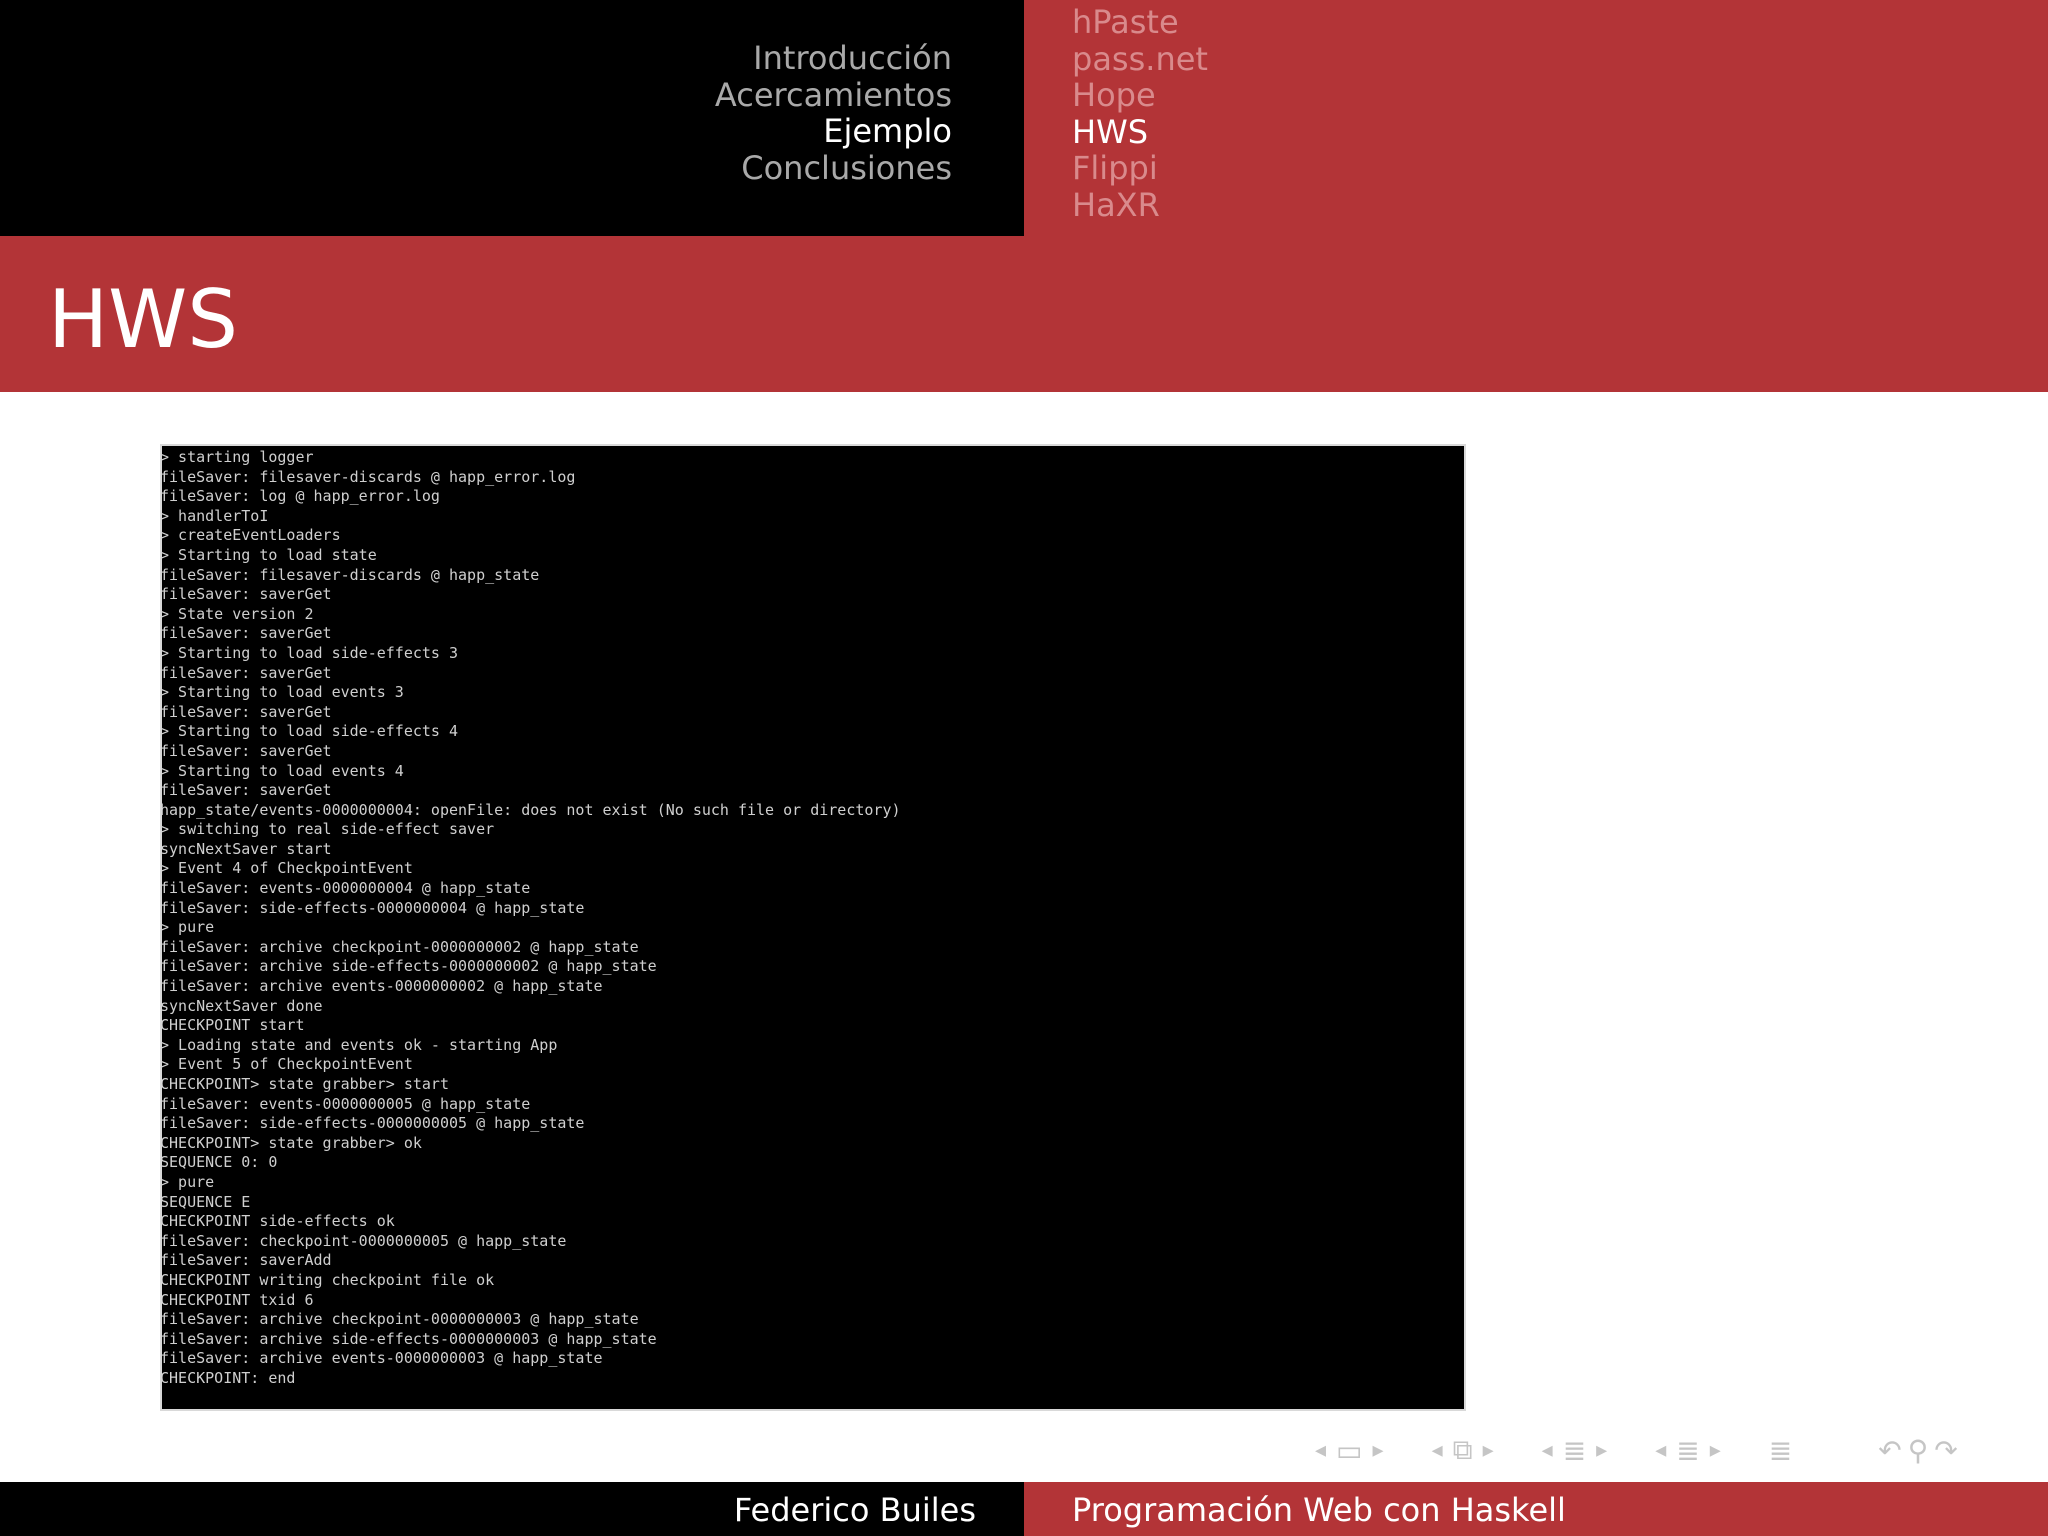  What do you see at coordinates (238, 1299) in the screenshot?
I see `terminal-line: CHECKPOINT txid 6` at bounding box center [238, 1299].